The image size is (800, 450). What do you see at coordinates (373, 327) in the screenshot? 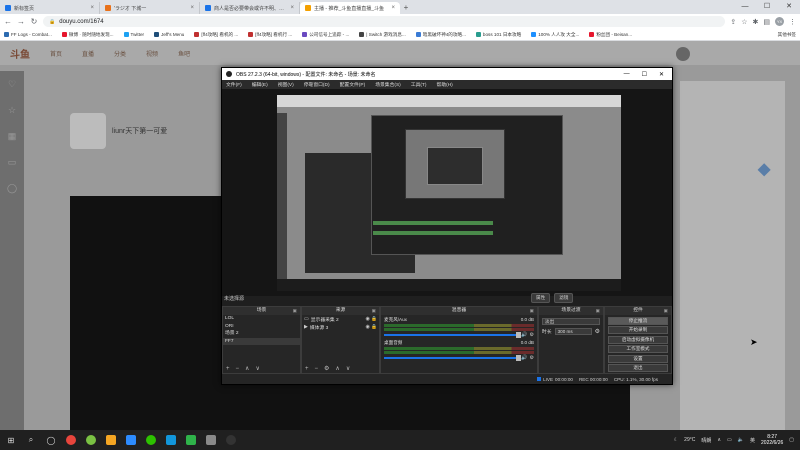
I see `visibility-eye-icon: ◉ 🔒` at bounding box center [373, 327].